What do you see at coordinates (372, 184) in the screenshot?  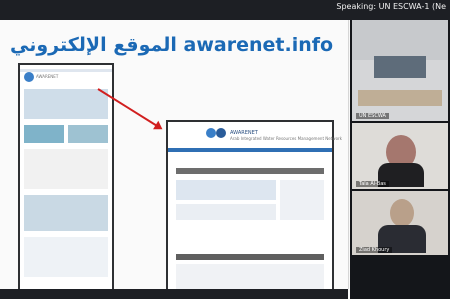 I see `participant-name: Tala Al-Bas` at bounding box center [372, 184].